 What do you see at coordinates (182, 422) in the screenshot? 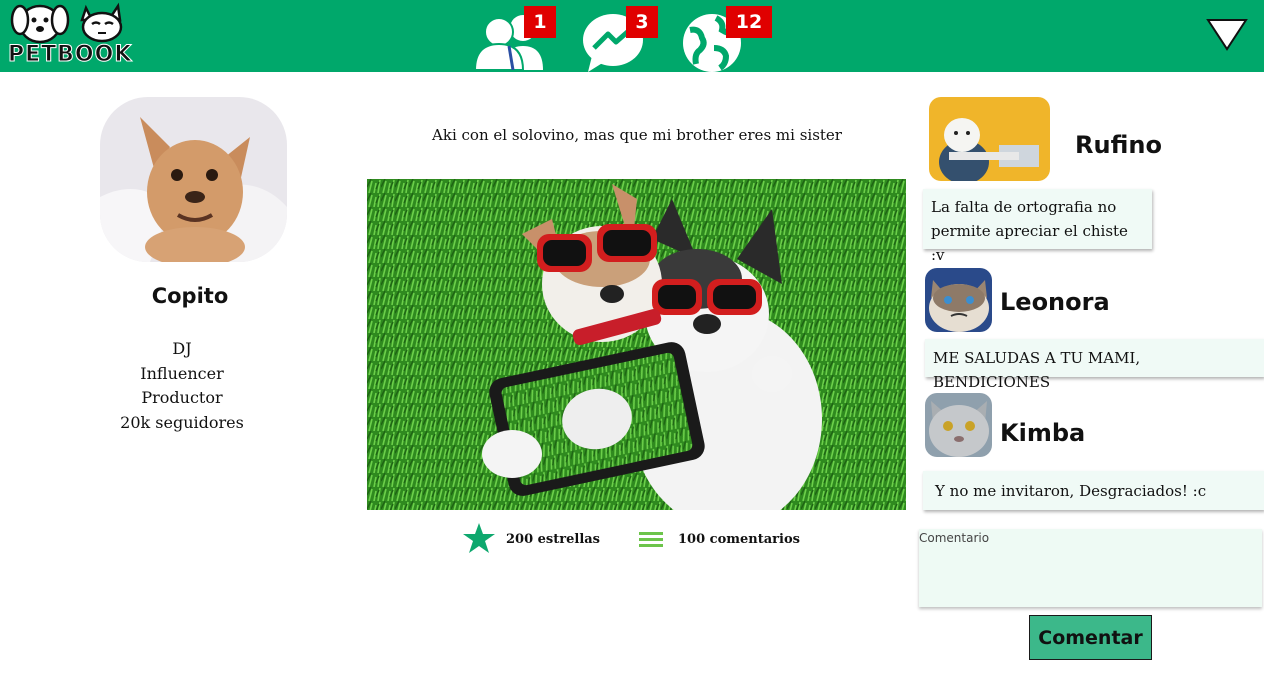
I see `profile-info-line: 20k seguidores` at bounding box center [182, 422].